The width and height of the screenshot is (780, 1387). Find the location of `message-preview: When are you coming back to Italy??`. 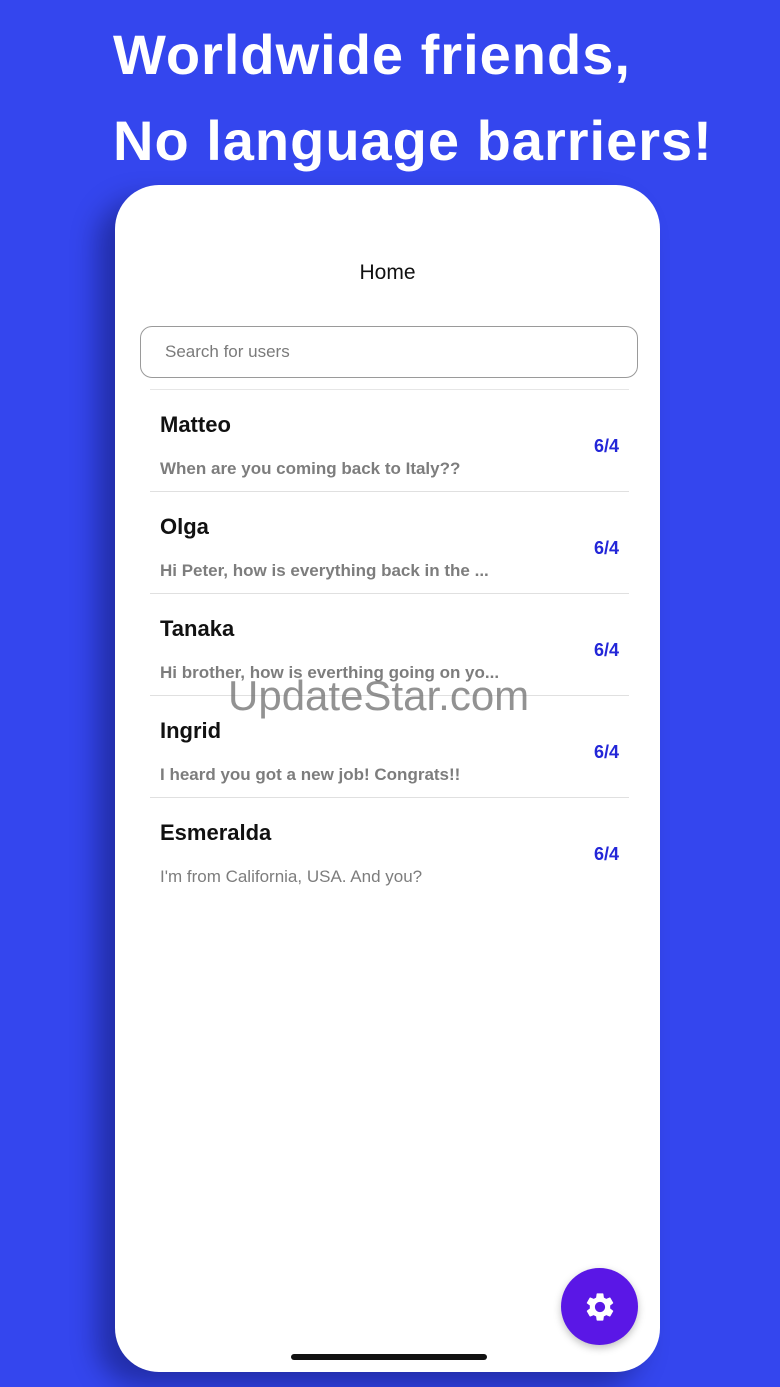

message-preview: When are you coming back to Italy?? is located at coordinates (310, 468).